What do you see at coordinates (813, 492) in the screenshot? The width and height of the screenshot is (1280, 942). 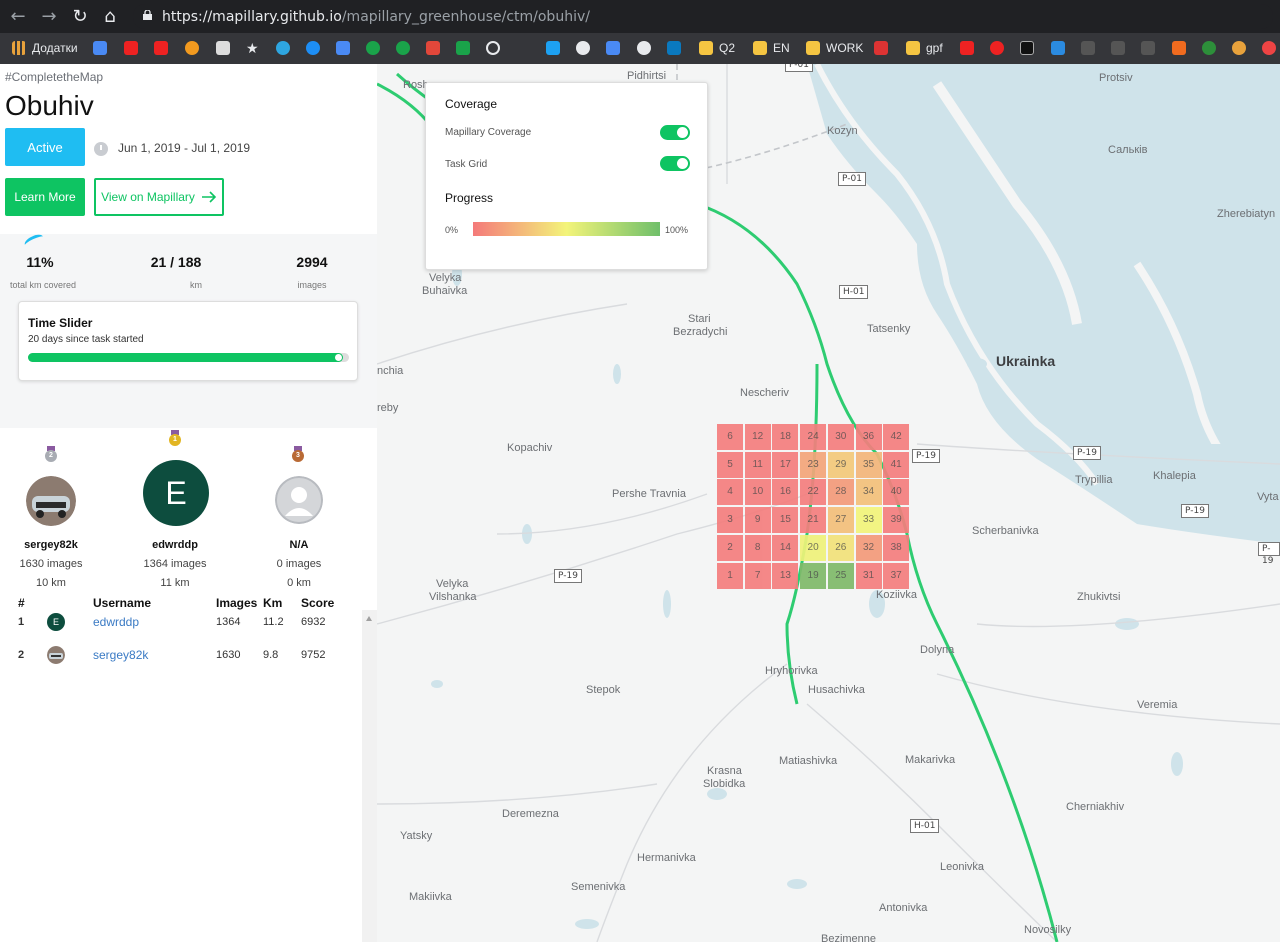 I see `grid-cell-22: 22` at bounding box center [813, 492].